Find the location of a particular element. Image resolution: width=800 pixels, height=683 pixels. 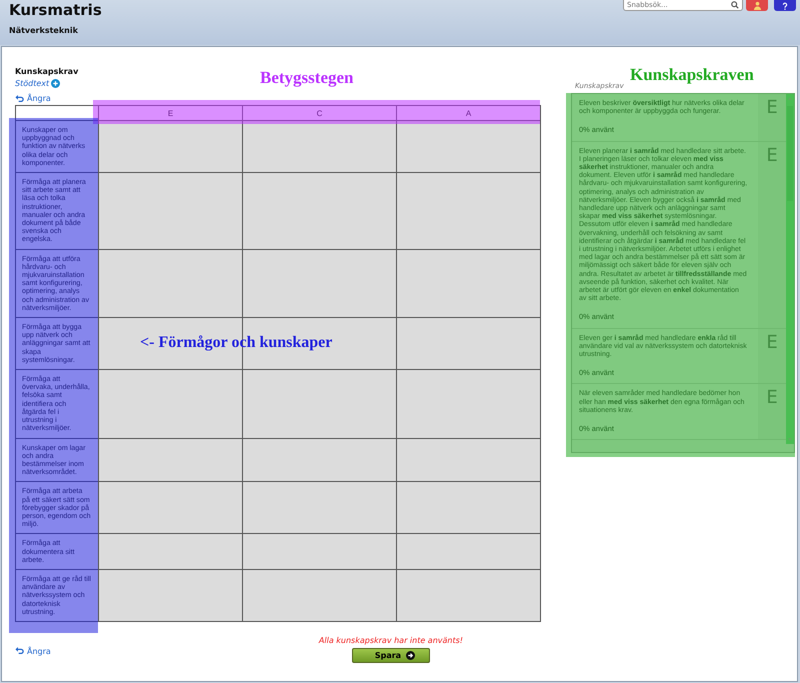

annotation-label: Betygsstegen is located at coordinates (307, 78).